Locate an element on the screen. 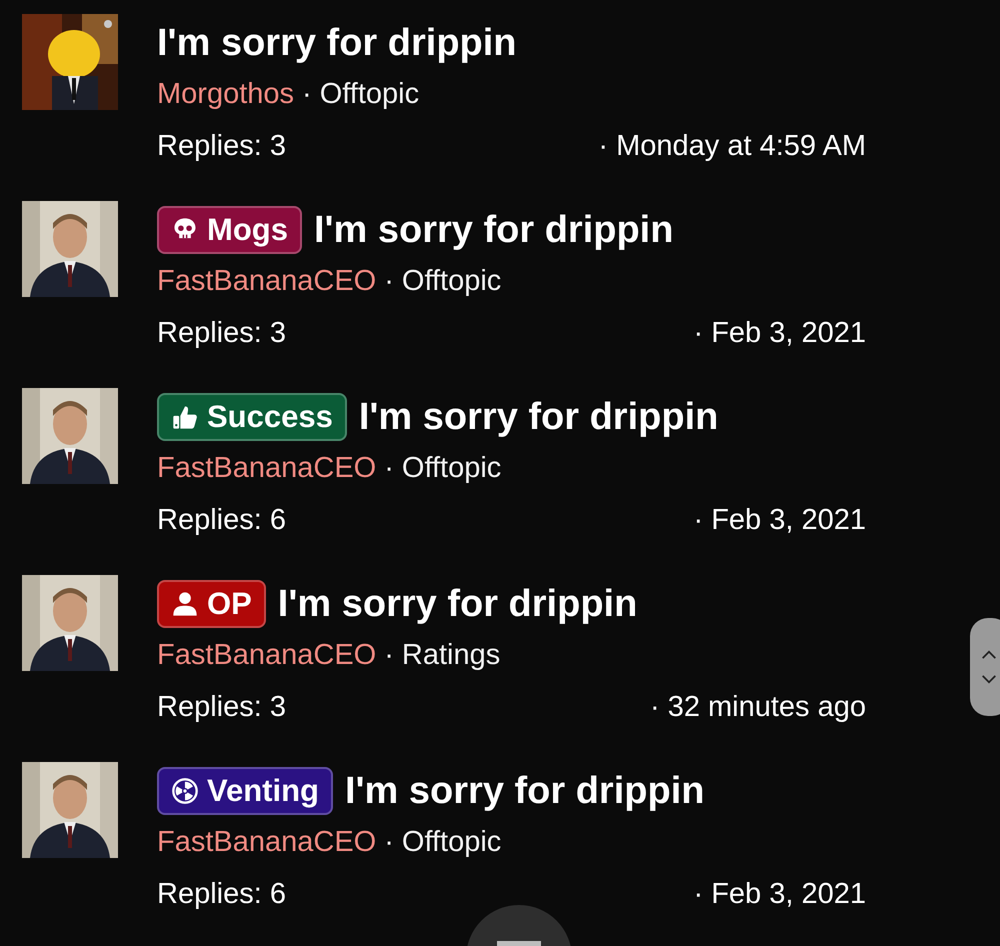 Image resolution: width=1000 pixels, height=946 pixels. prefix-badge: Mogs is located at coordinates (229, 230).